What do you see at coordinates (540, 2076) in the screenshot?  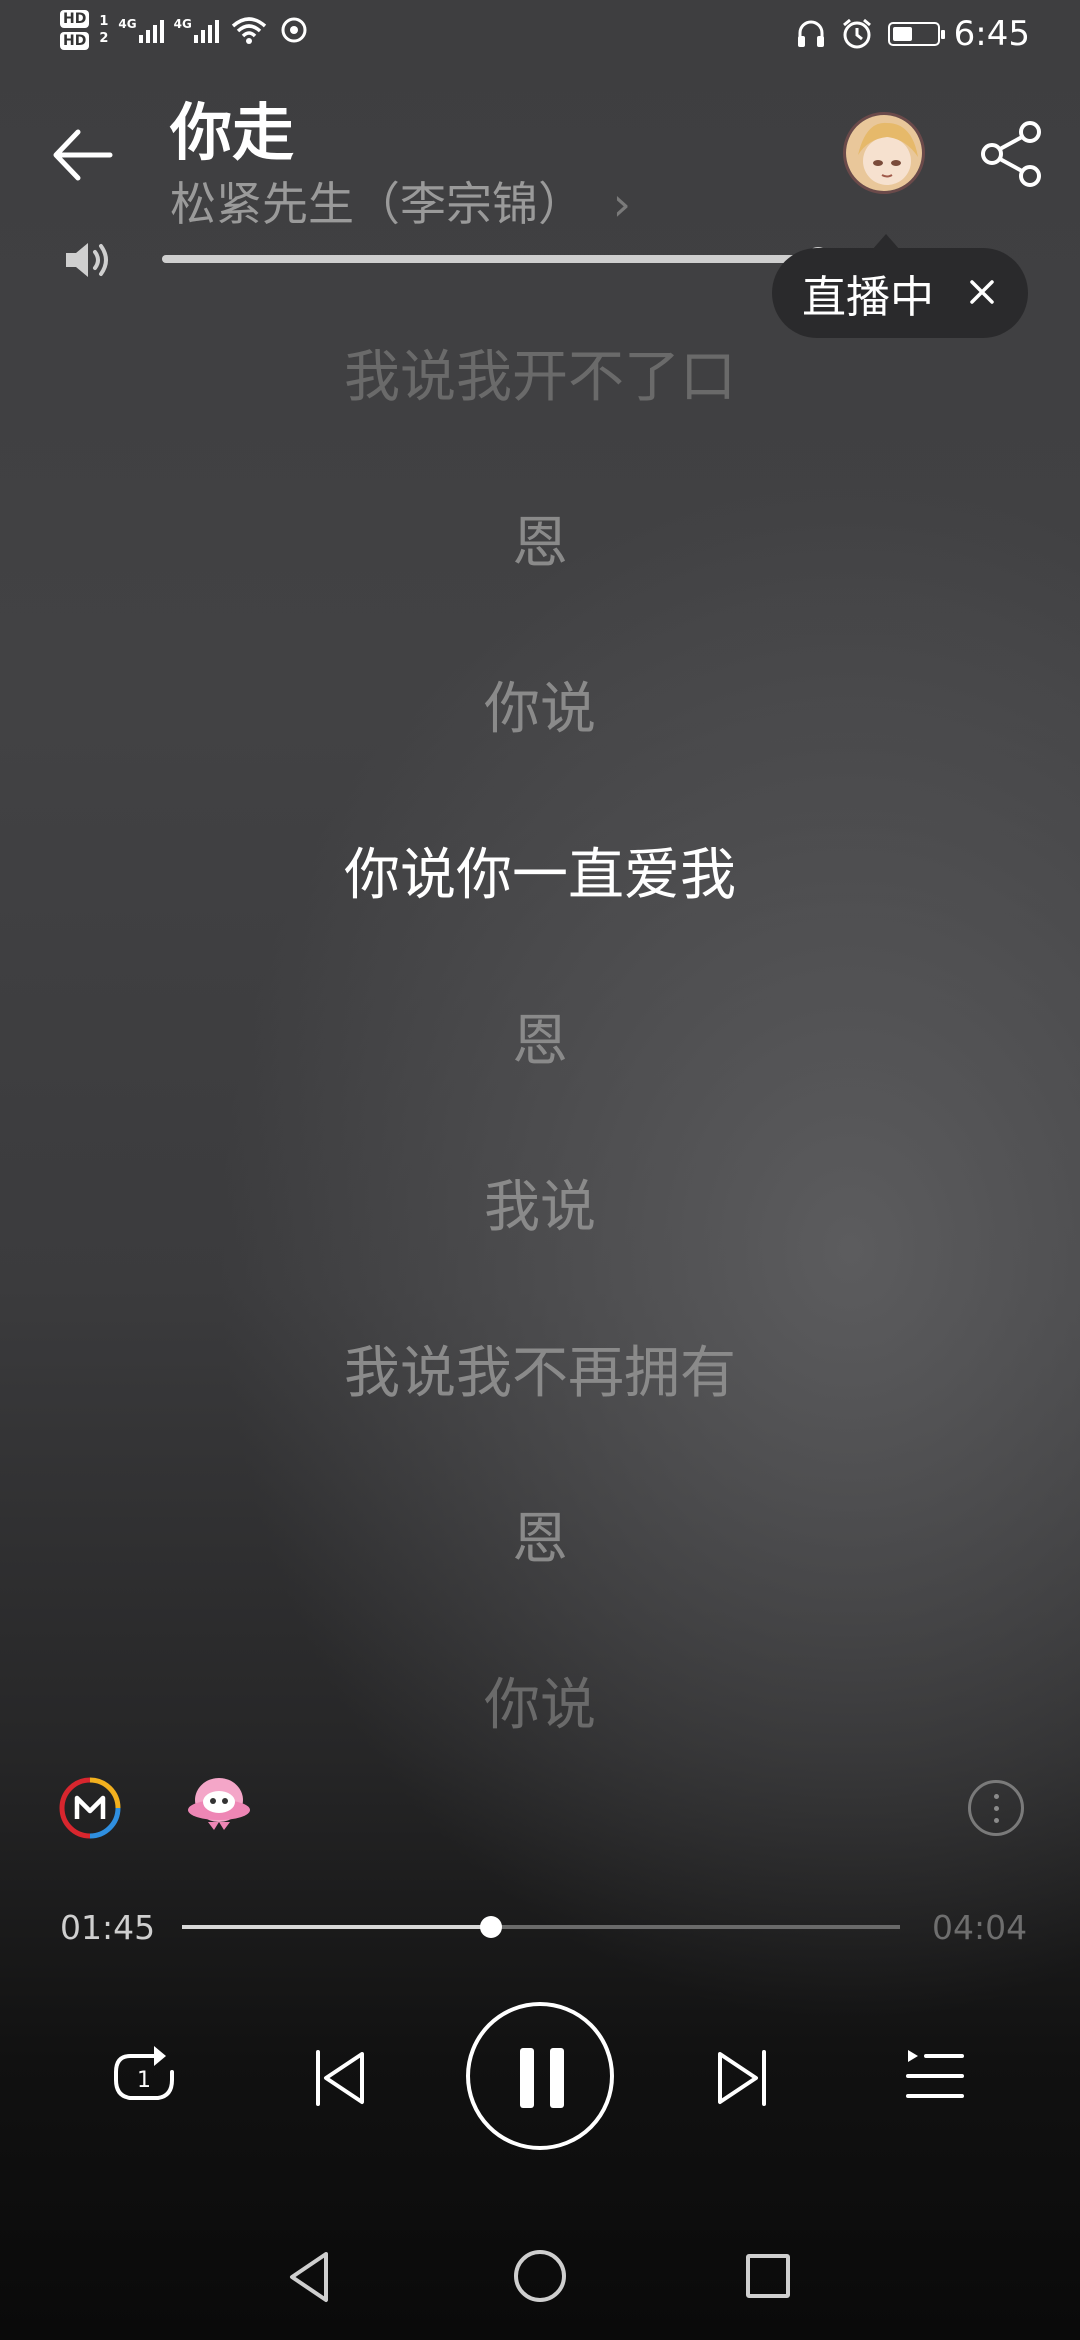 I see `pause-button` at bounding box center [540, 2076].